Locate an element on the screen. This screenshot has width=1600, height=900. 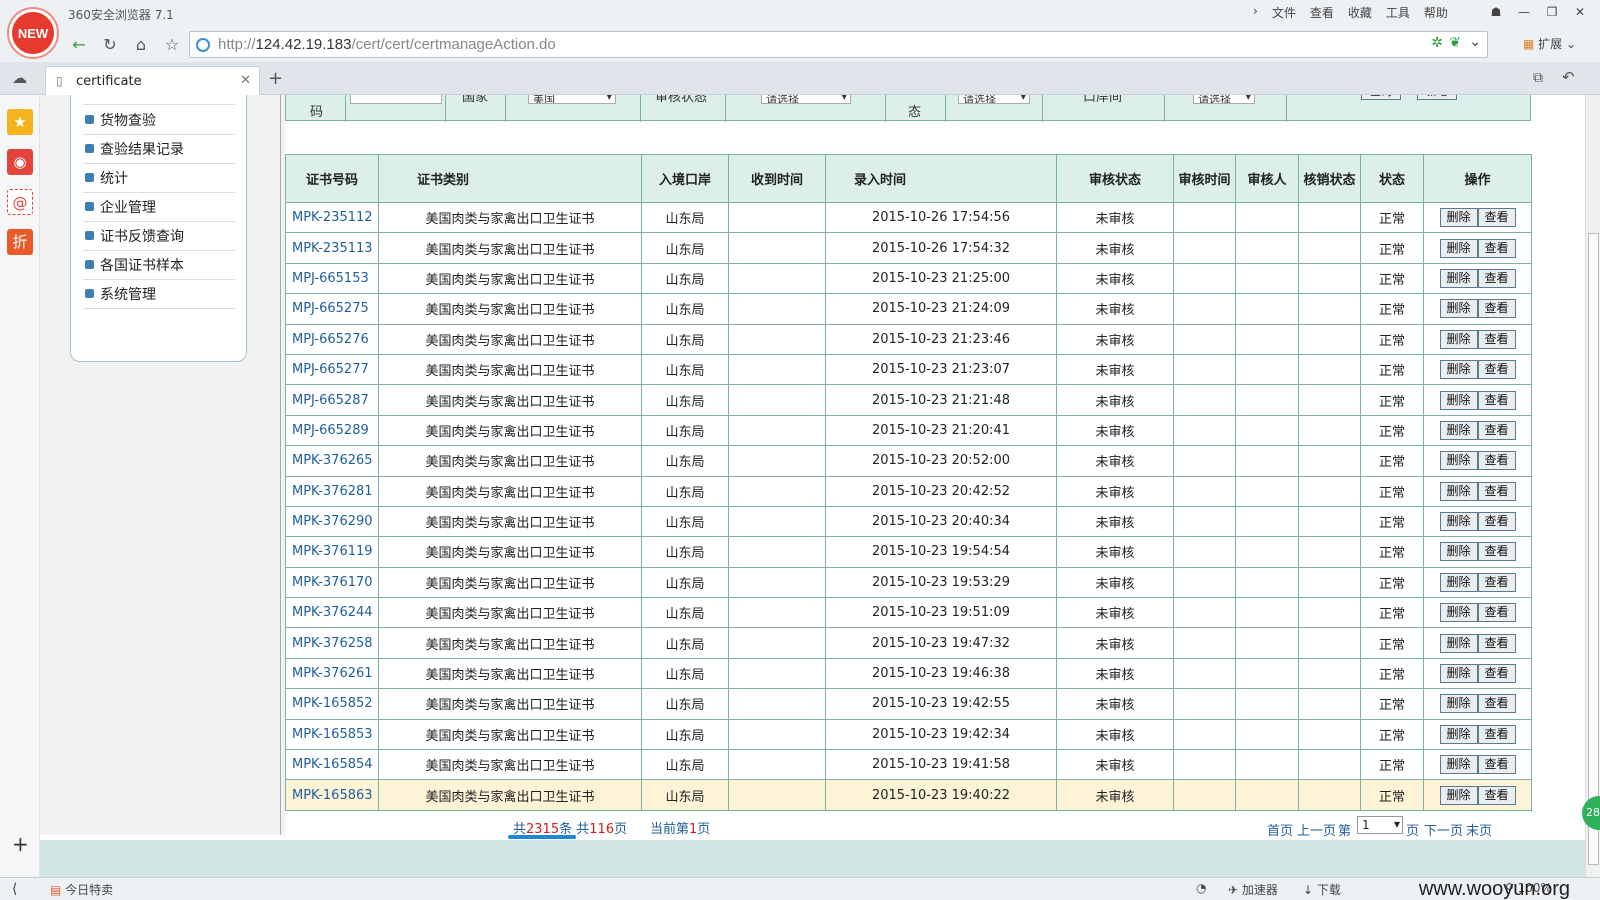
star-icon: ☆ is located at coordinates (172, 45).